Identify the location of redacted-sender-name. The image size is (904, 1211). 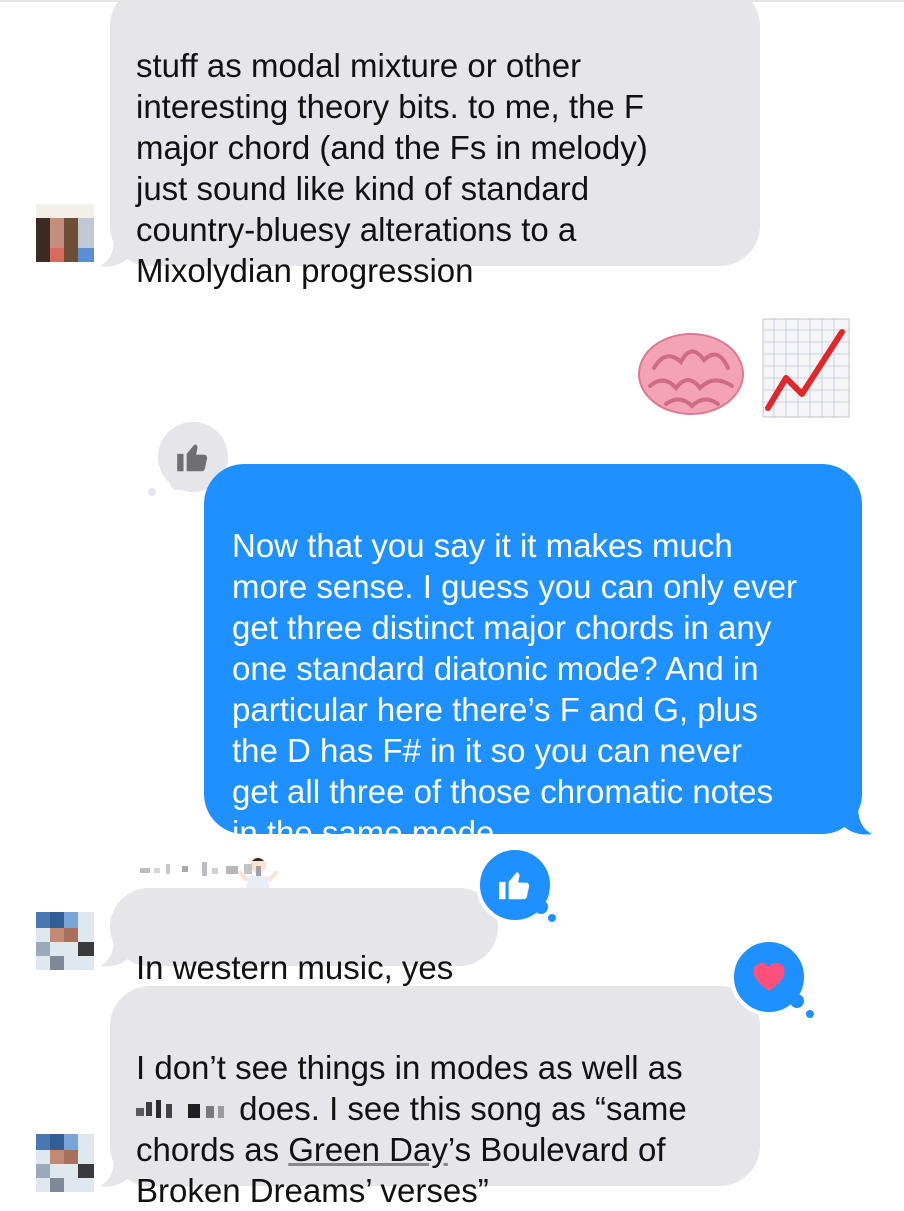
(215, 870).